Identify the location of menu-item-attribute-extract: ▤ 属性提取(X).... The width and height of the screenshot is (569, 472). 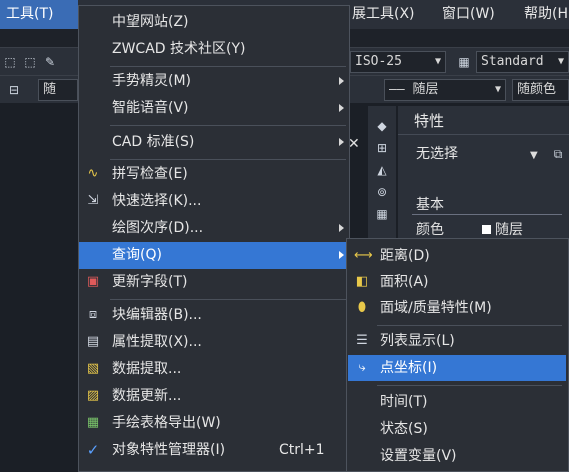
(214, 342).